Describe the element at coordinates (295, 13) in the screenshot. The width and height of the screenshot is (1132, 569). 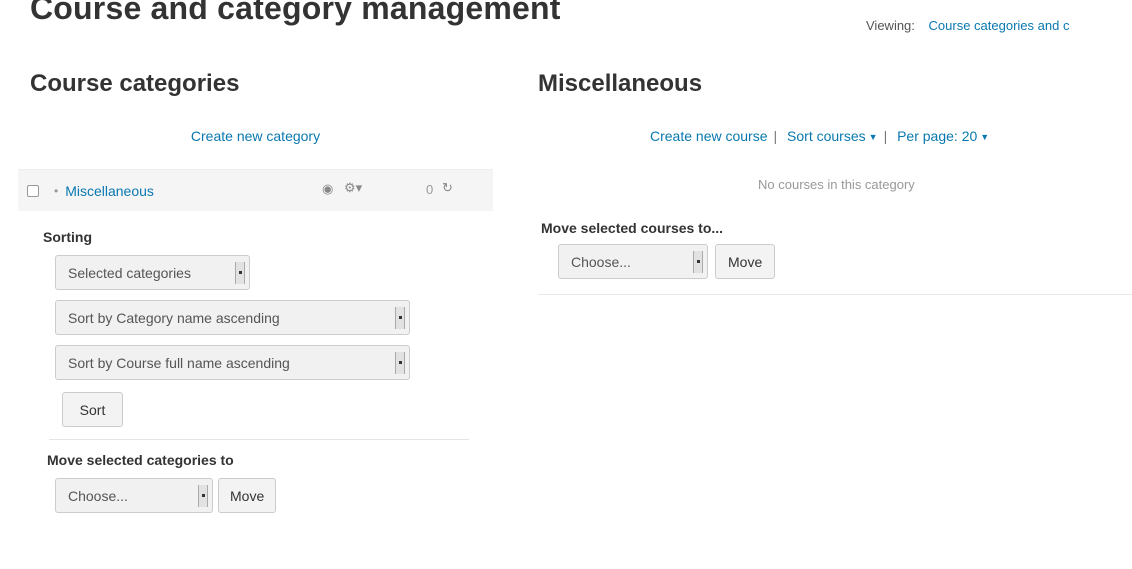
I see `page-title: Course and category management` at that location.